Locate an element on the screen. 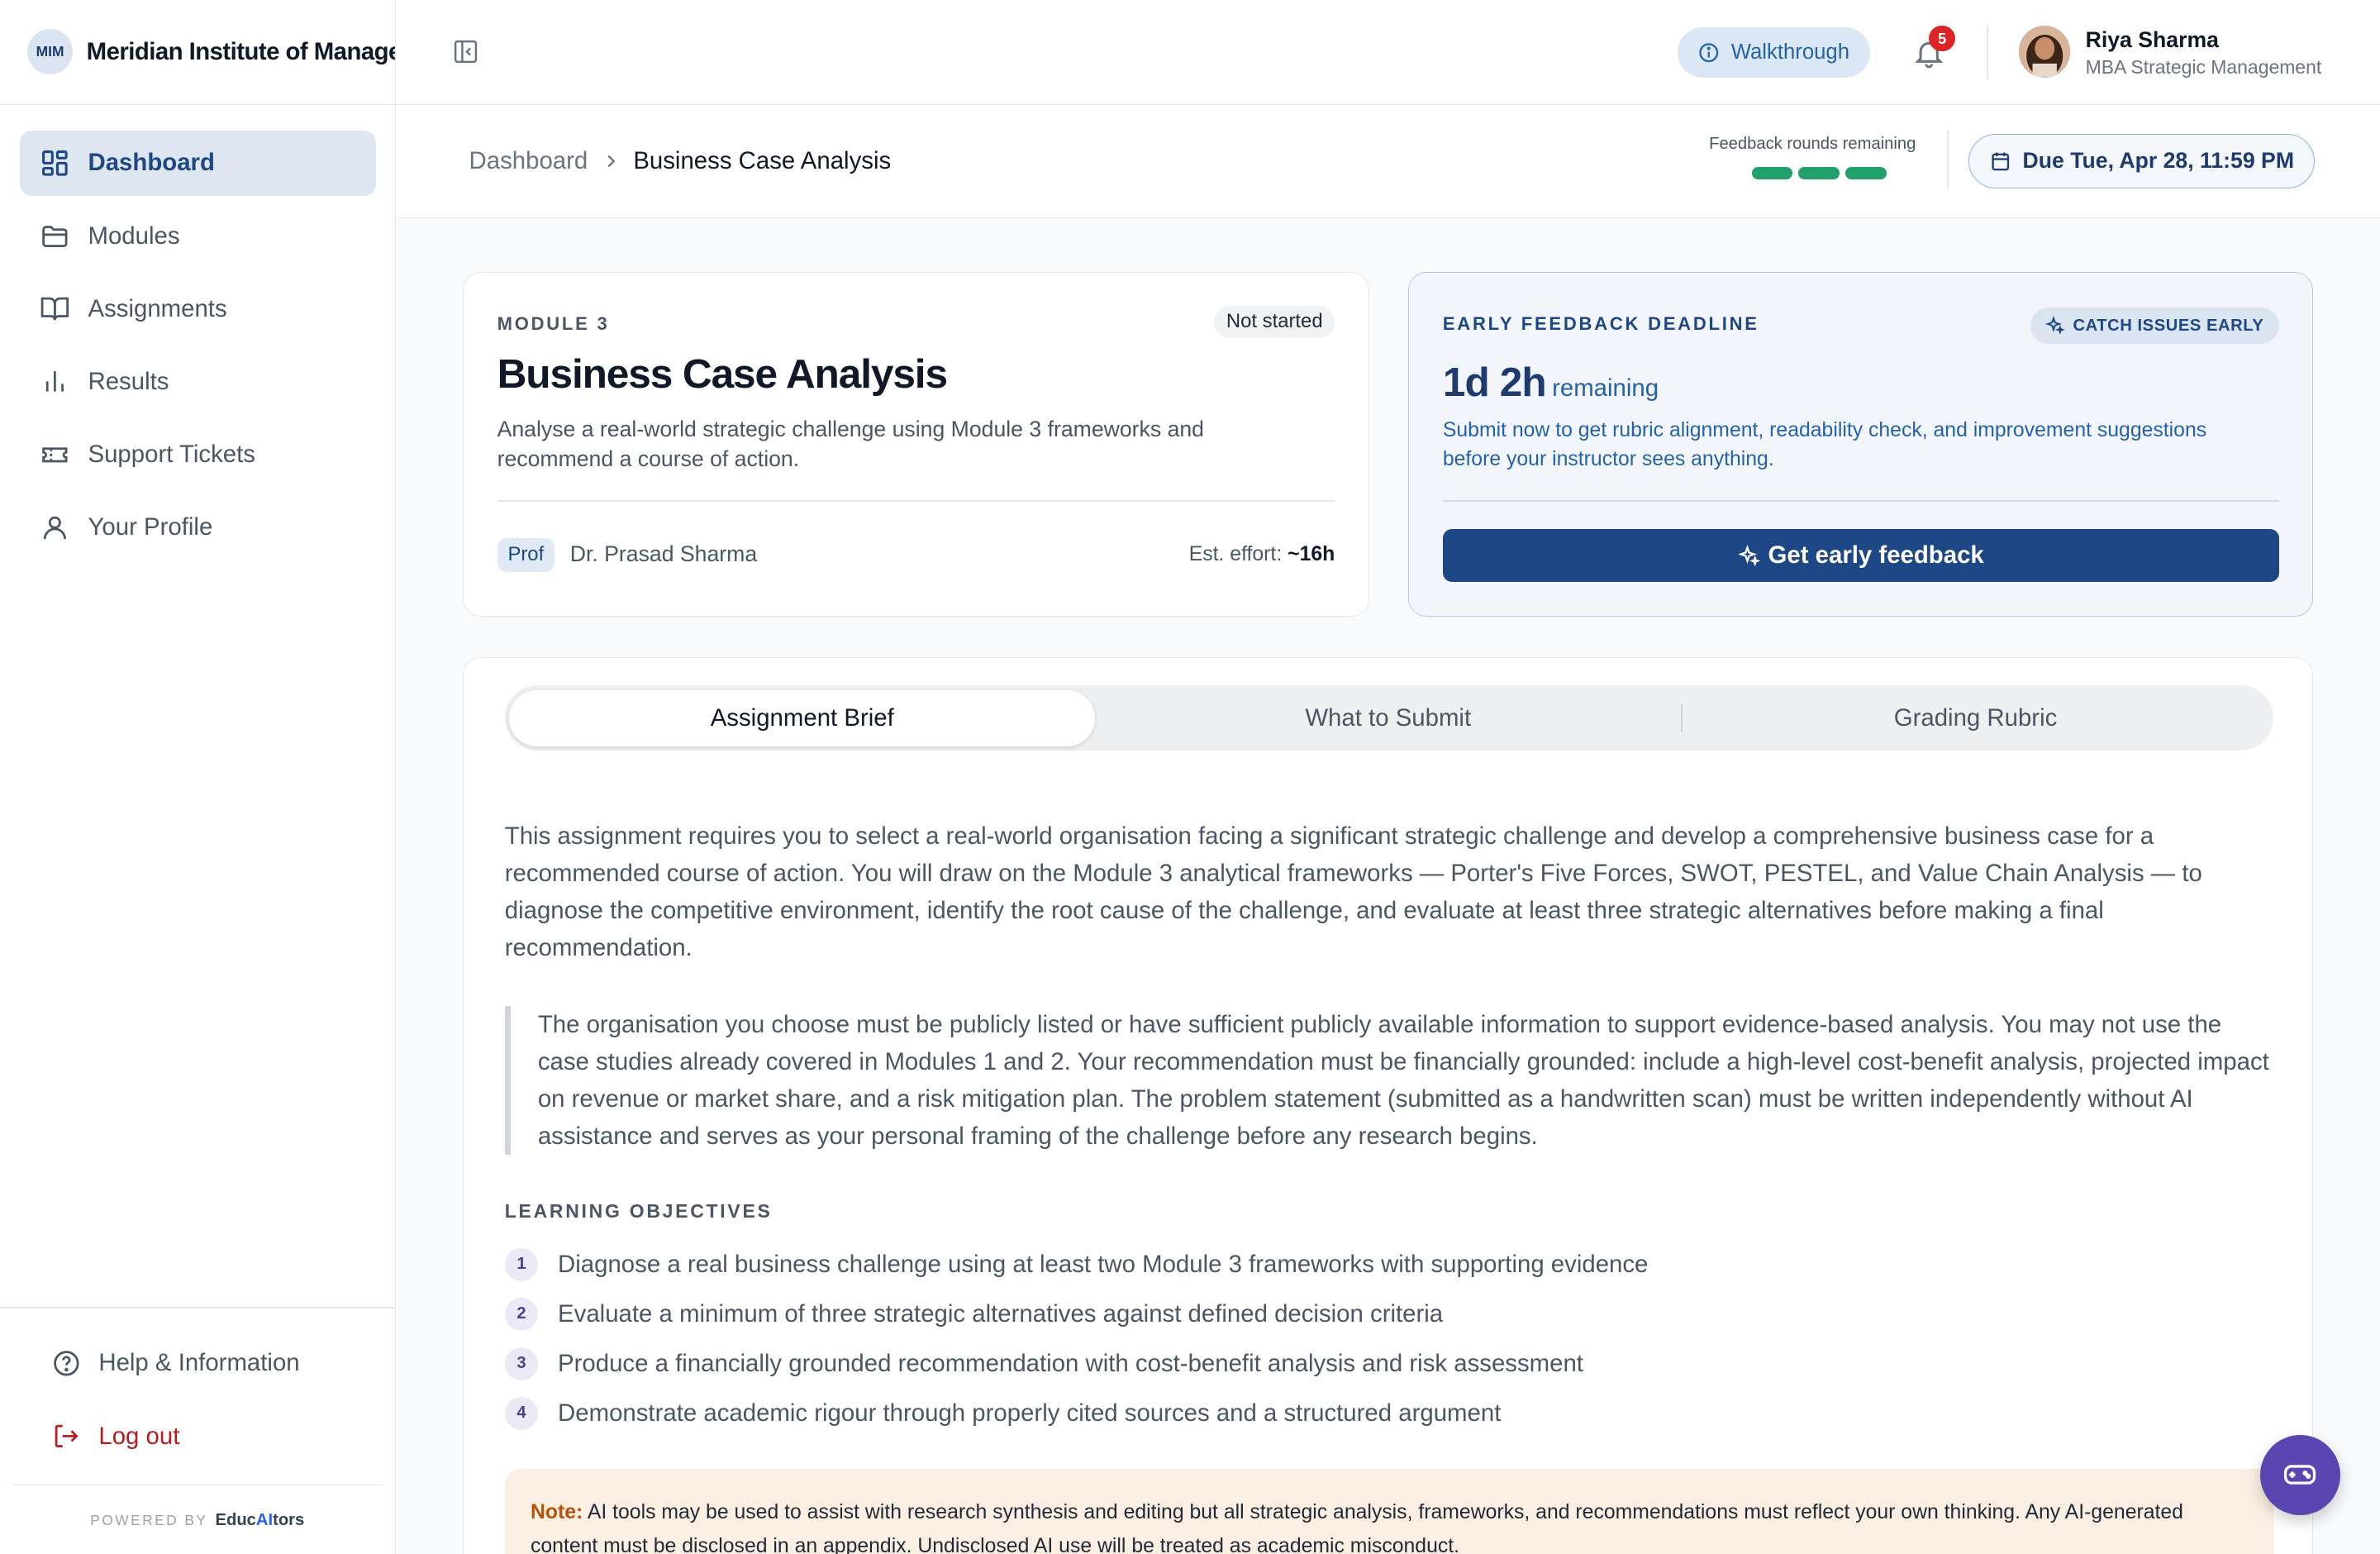 Image resolution: width=2380 pixels, height=1554 pixels. early-feedback-label: EARLY FEEDBACK DEADLINE is located at coordinates (1600, 324).